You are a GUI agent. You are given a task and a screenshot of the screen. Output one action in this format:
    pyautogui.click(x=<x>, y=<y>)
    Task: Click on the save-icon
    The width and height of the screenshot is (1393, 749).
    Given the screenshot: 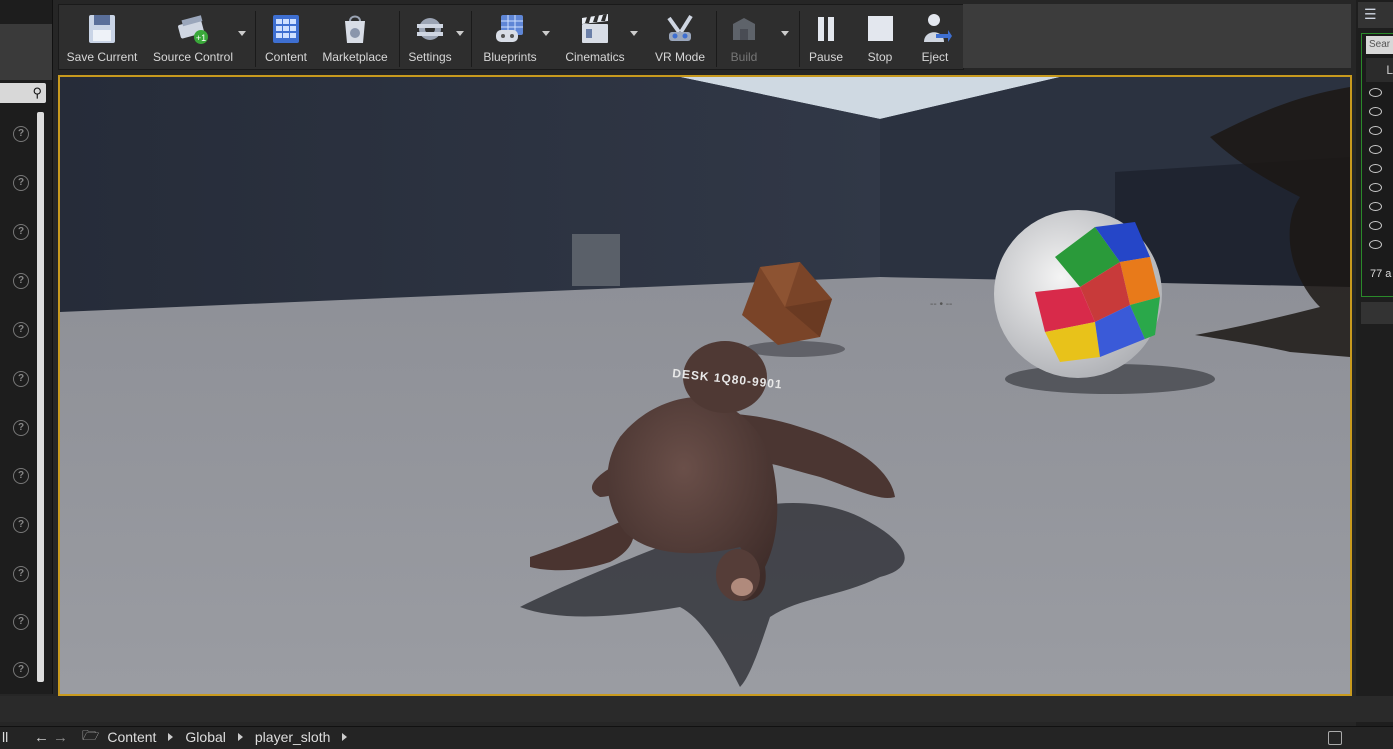 What is the action you would take?
    pyautogui.click(x=102, y=29)
    